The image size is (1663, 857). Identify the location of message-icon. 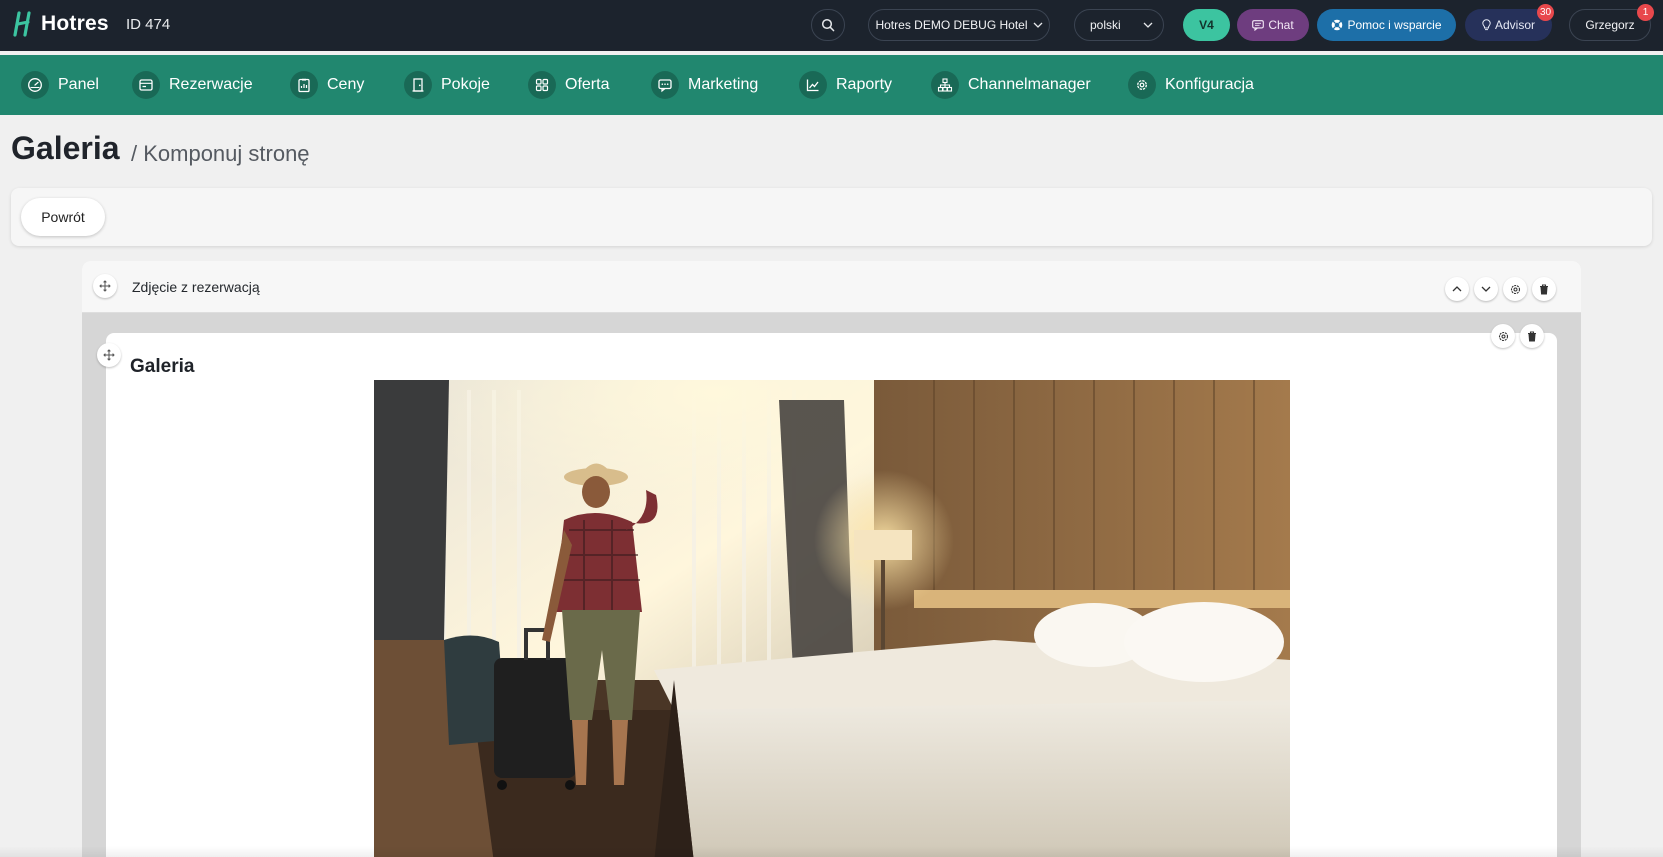
(665, 85).